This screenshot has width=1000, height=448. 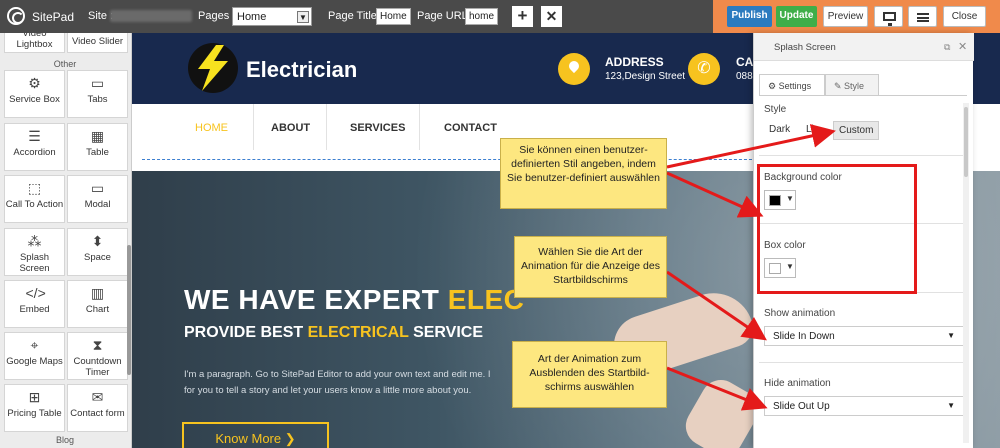 I want to click on panel-scrollbar, so click(x=966, y=273).